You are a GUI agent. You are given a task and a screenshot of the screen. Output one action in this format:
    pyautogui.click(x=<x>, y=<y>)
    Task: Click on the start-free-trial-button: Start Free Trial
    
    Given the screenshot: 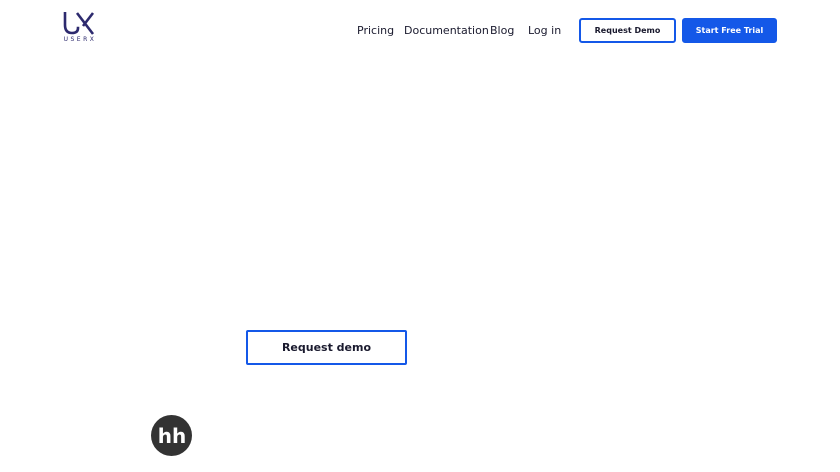 What is the action you would take?
    pyautogui.click(x=729, y=30)
    